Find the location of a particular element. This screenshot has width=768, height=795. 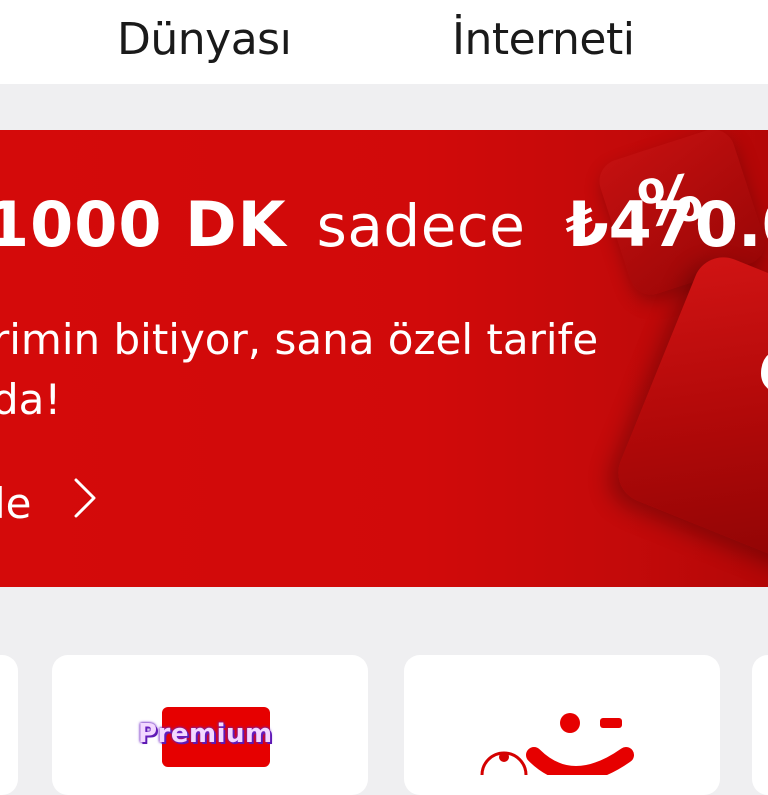

promo-headline: 1000 DK sadece ₺470.0 is located at coordinates (384, 224).